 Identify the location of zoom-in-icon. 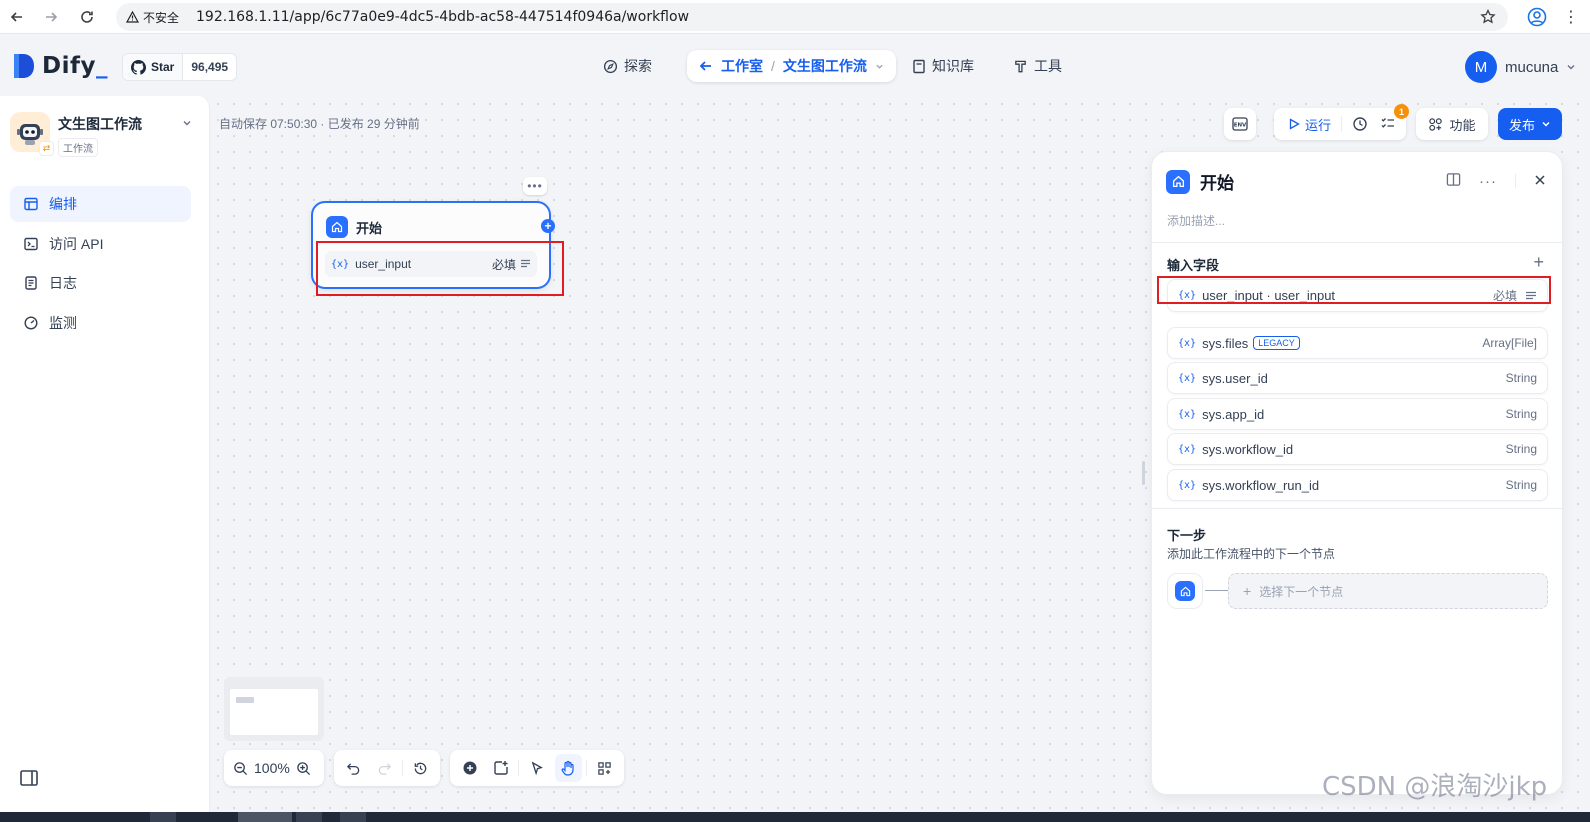
(304, 768).